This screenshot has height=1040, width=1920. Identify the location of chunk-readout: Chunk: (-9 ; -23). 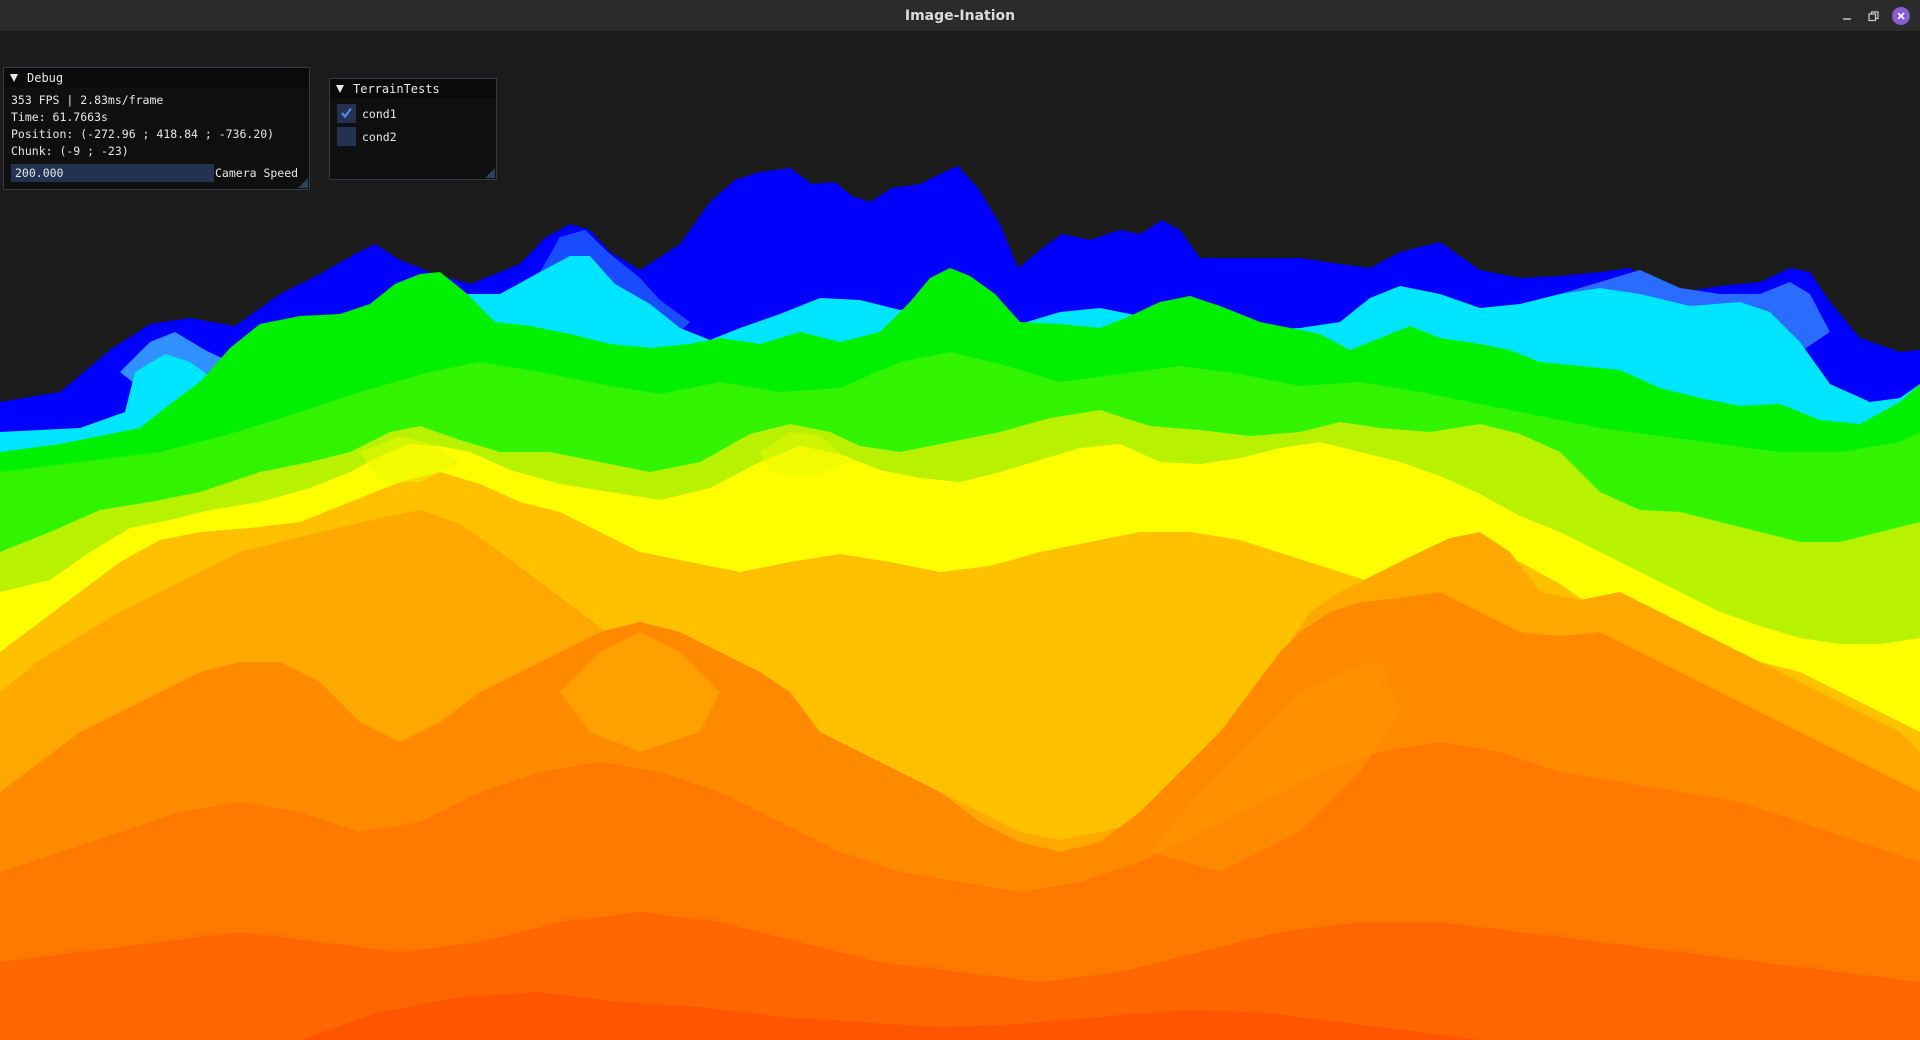
(70, 151).